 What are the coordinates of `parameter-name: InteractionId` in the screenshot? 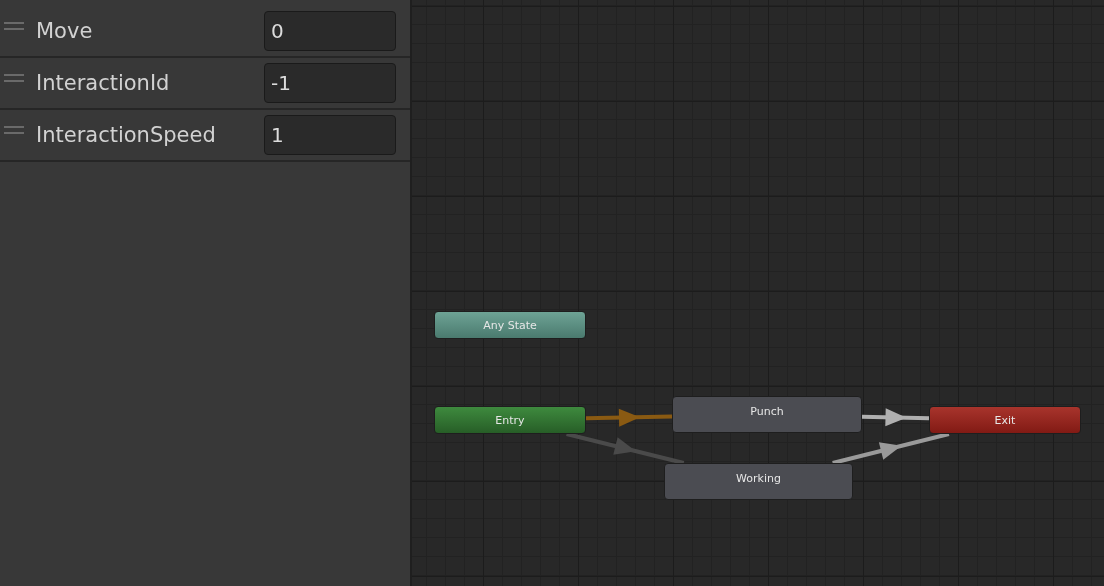 It's located at (103, 83).